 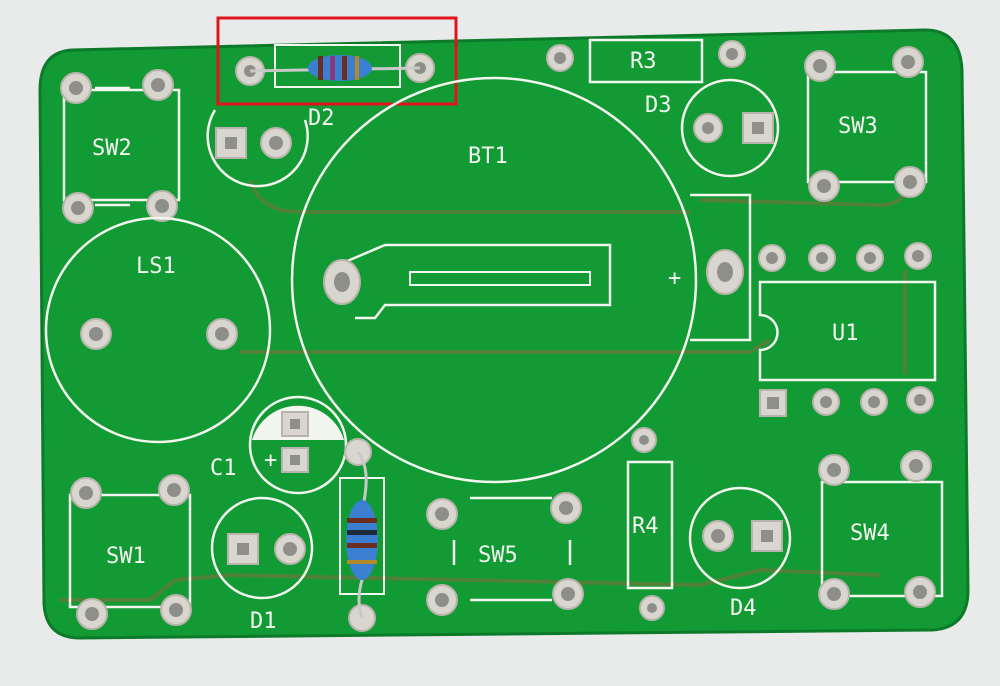 What do you see at coordinates (263, 621) in the screenshot?
I see `d1-label: D1` at bounding box center [263, 621].